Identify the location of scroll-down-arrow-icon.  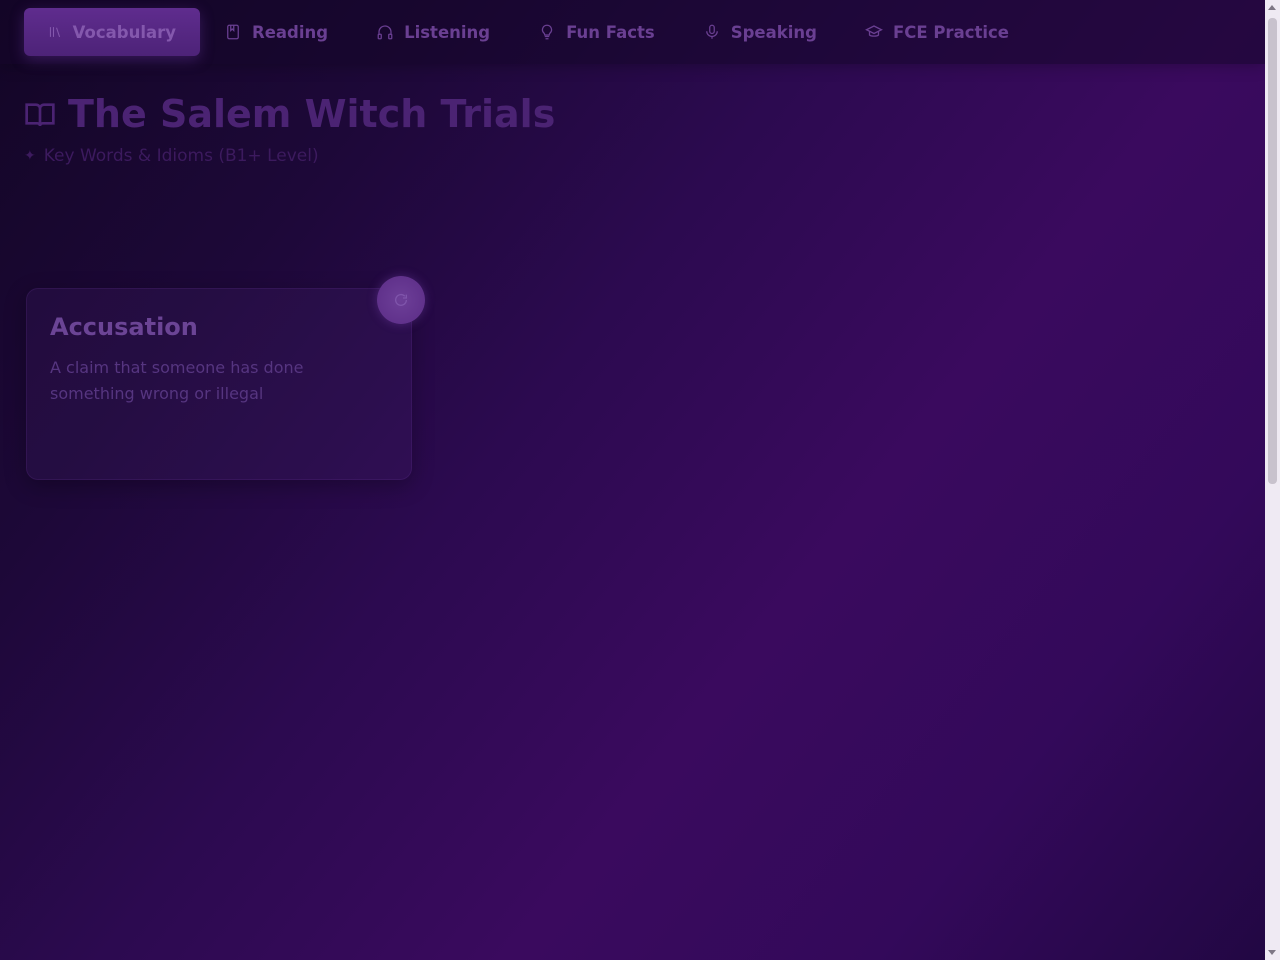
(1272, 952).